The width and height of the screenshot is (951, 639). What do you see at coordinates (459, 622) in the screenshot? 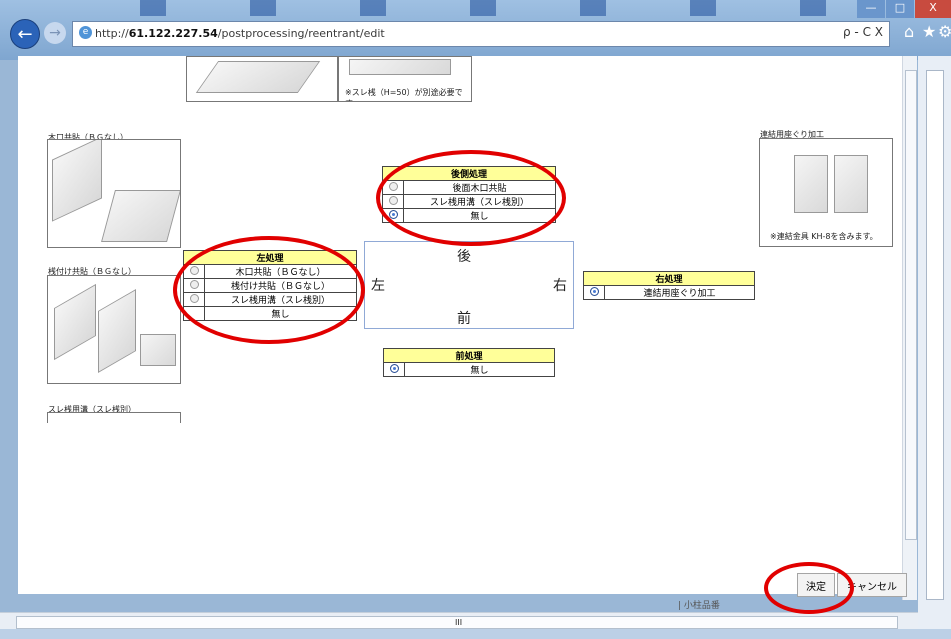
I see `hscroll-grip: III` at bounding box center [459, 622].